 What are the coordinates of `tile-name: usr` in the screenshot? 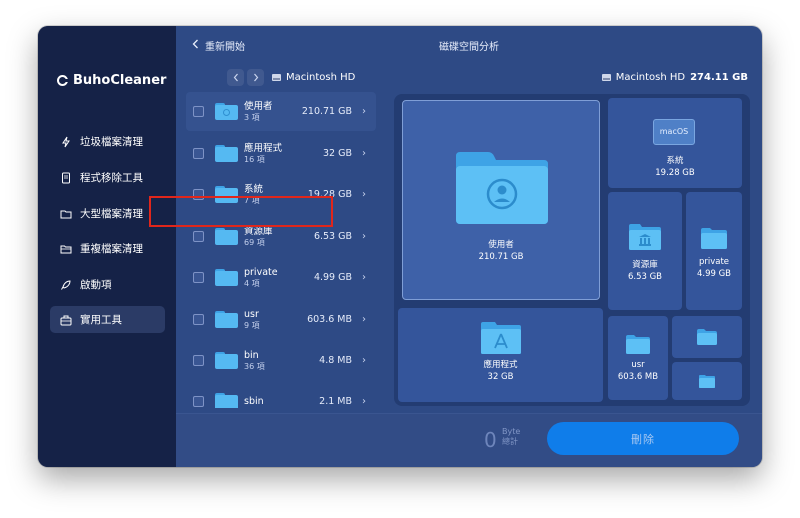 It's located at (638, 365).